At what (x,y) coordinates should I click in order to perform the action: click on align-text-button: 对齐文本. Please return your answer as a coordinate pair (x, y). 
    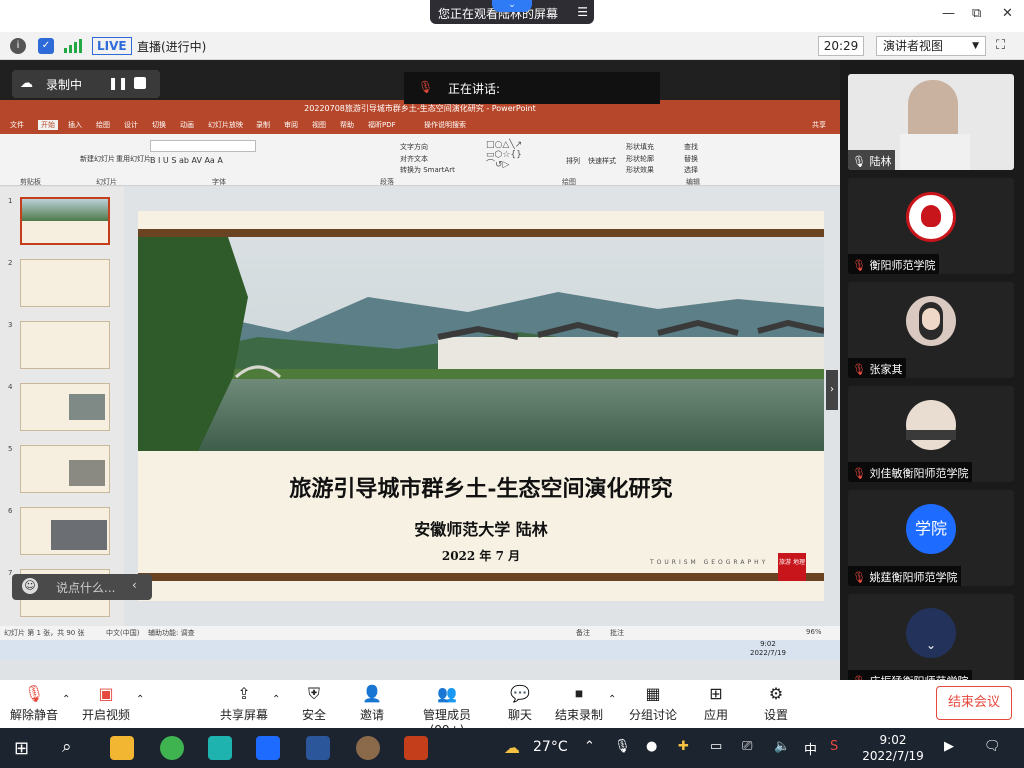
    Looking at the image, I should click on (414, 159).